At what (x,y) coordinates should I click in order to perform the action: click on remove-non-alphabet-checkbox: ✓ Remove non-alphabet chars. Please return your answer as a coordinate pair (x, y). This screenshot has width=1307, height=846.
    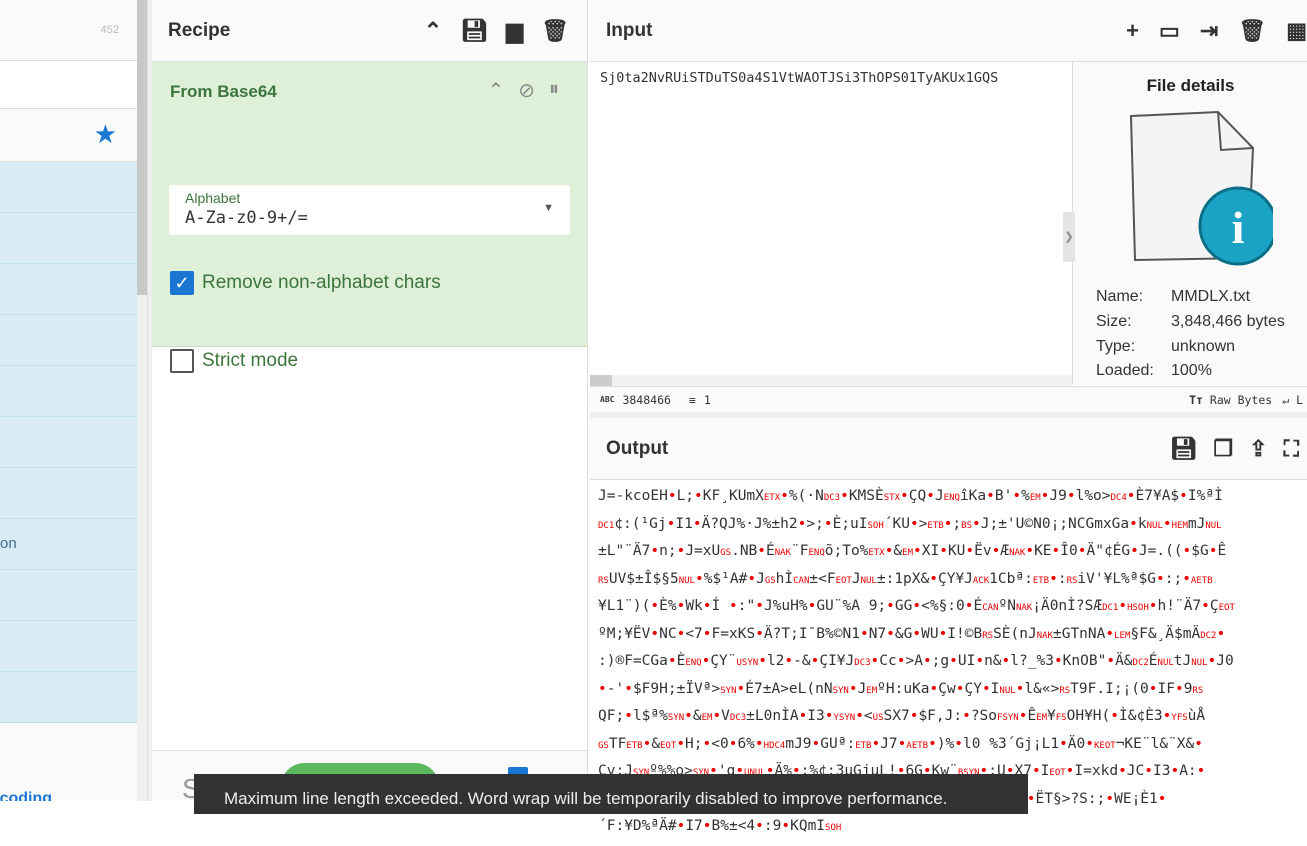
    Looking at the image, I should click on (305, 283).